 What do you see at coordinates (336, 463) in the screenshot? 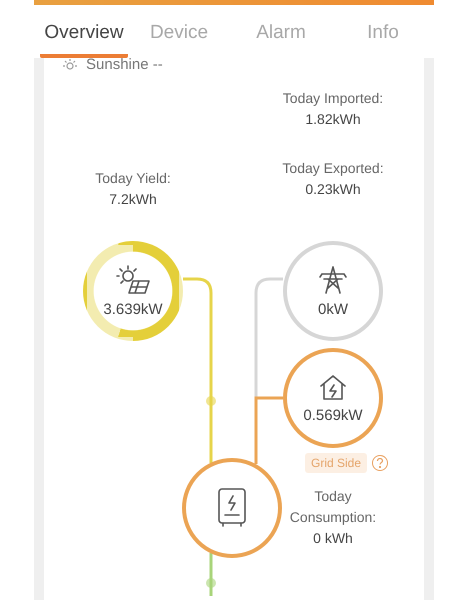
I see `grid-side-tag: Grid Side` at bounding box center [336, 463].